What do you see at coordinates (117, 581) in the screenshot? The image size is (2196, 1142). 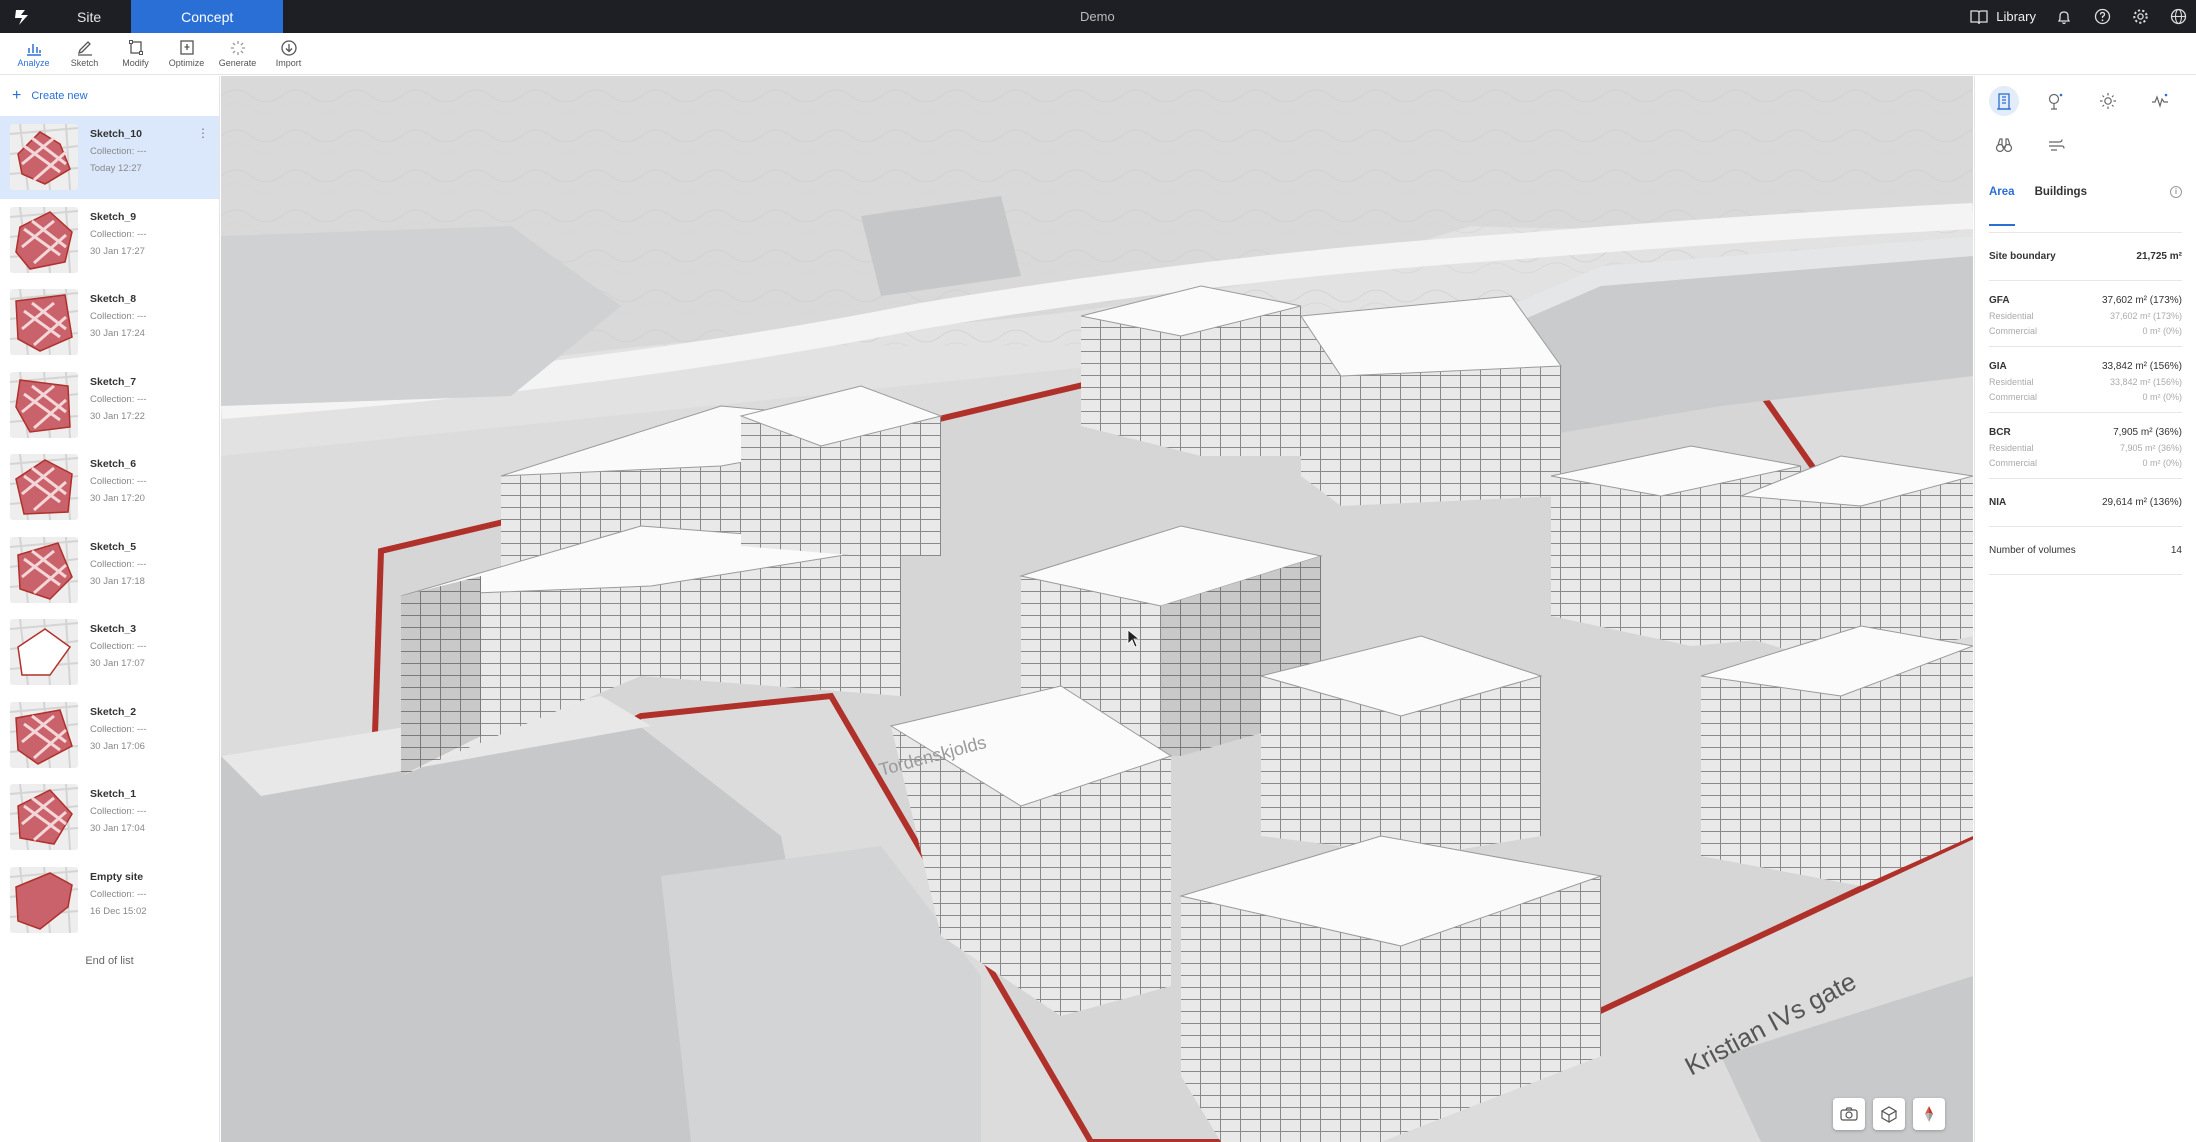 I see `sketch-date: 30 Jan 17:18` at bounding box center [117, 581].